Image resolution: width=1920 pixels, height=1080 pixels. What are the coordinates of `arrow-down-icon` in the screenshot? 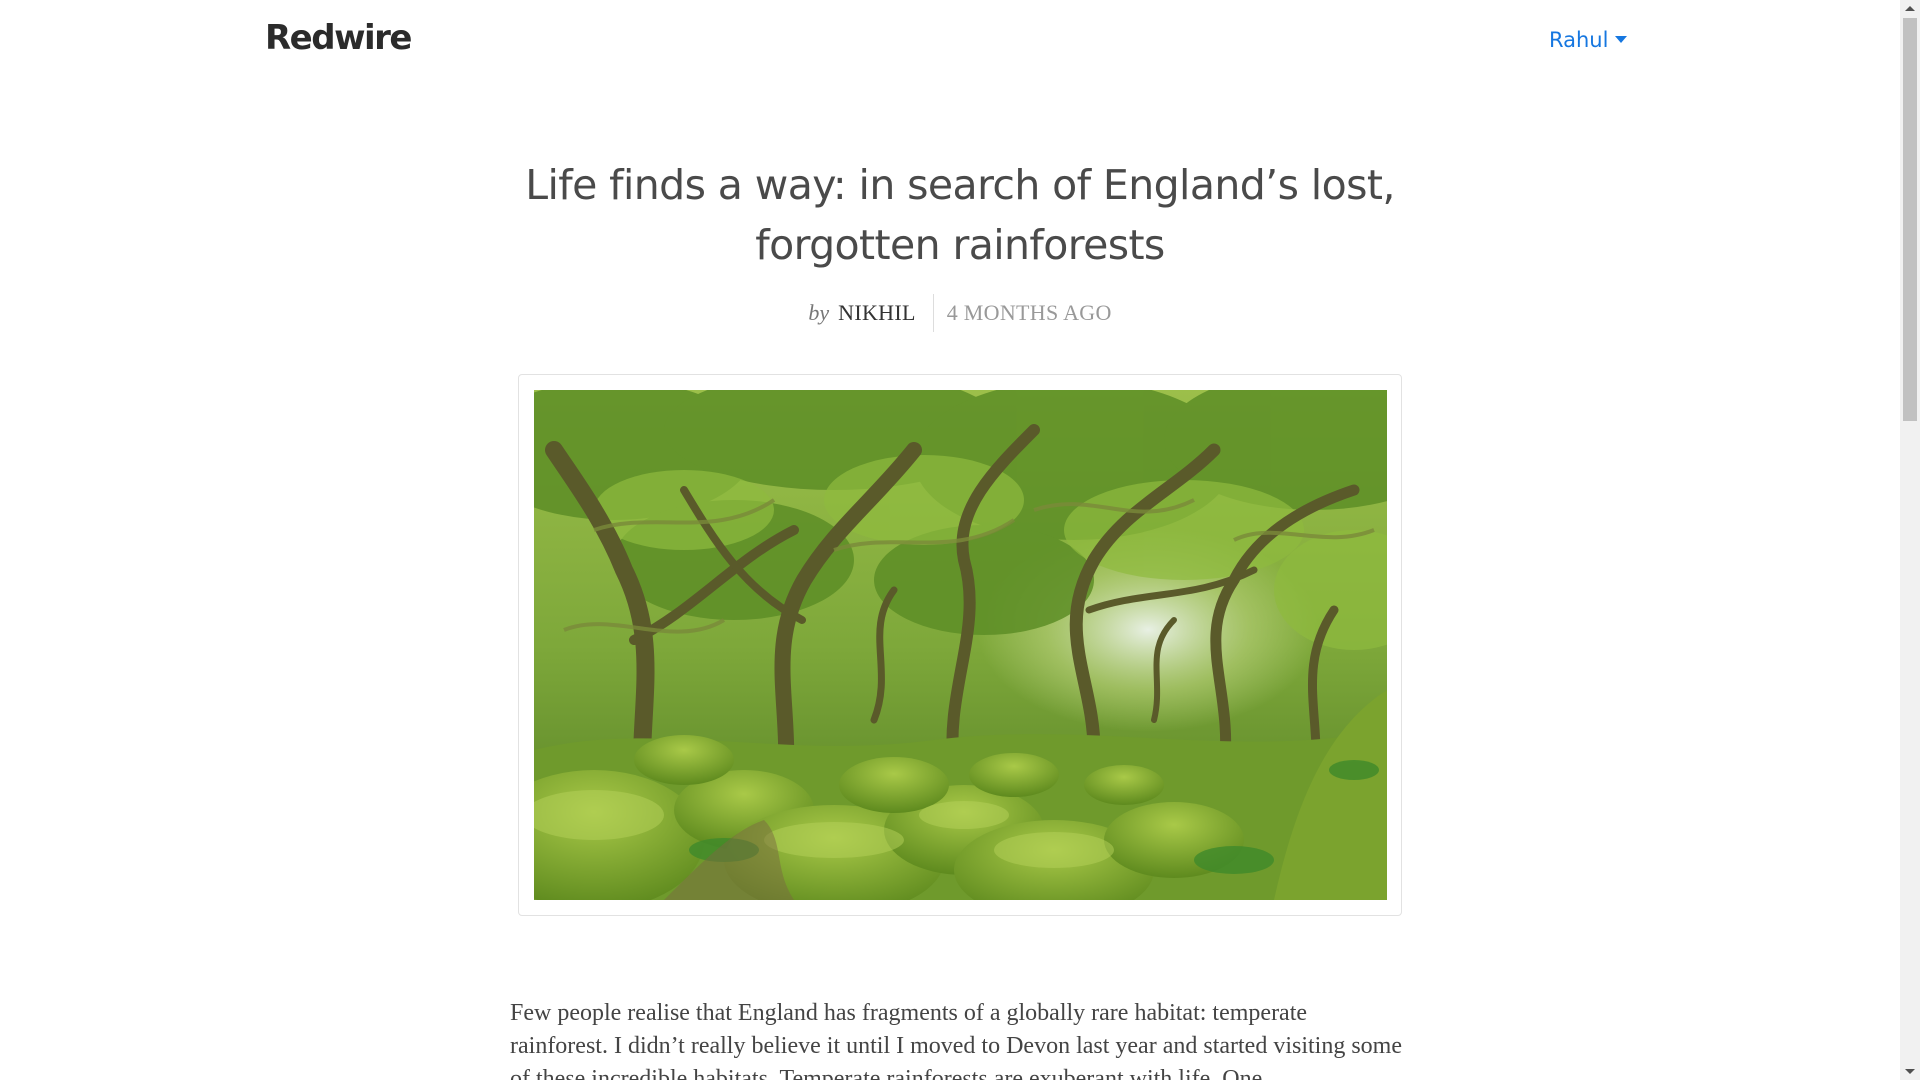 It's located at (1910, 1071).